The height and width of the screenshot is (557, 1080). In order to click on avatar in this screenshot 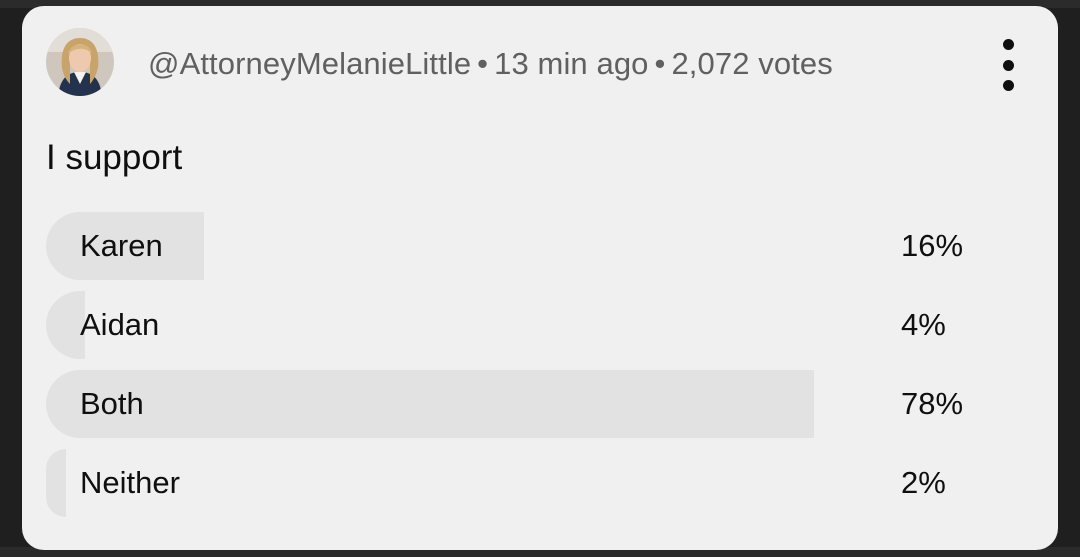, I will do `click(80, 62)`.